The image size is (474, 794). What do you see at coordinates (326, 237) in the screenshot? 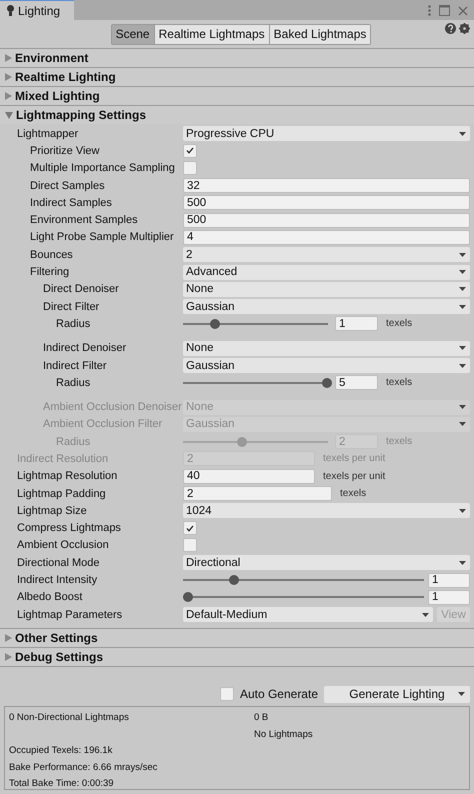
I see `input-field: 4` at bounding box center [326, 237].